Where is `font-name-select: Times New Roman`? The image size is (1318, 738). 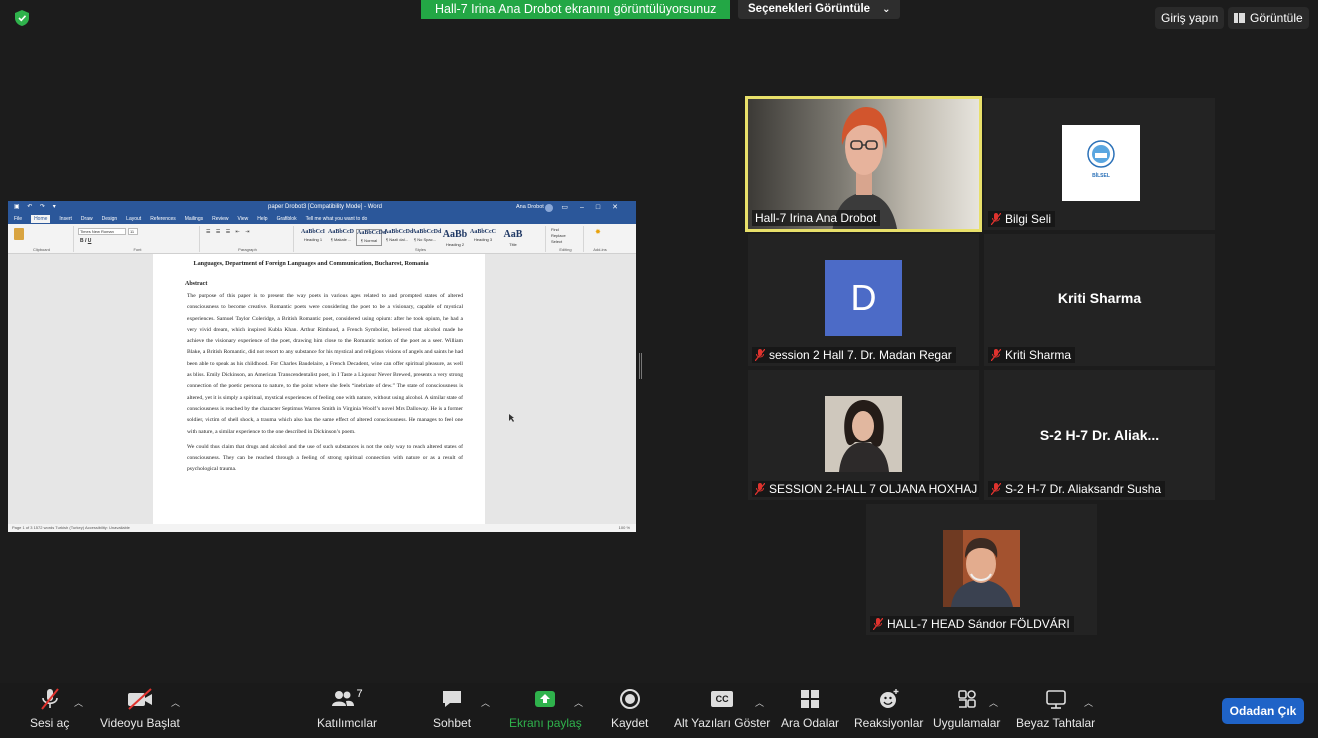 font-name-select: Times New Roman is located at coordinates (102, 231).